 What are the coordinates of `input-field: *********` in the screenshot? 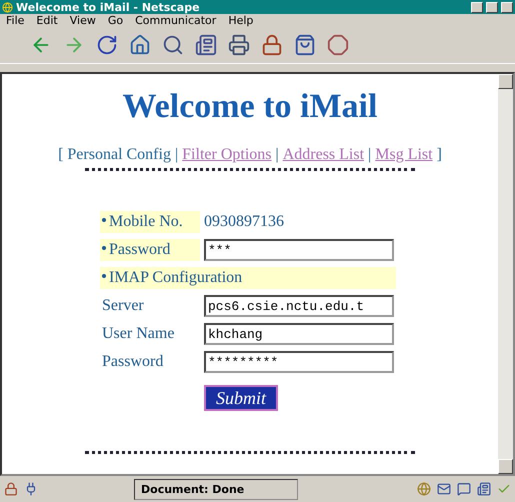 It's located at (299, 362).